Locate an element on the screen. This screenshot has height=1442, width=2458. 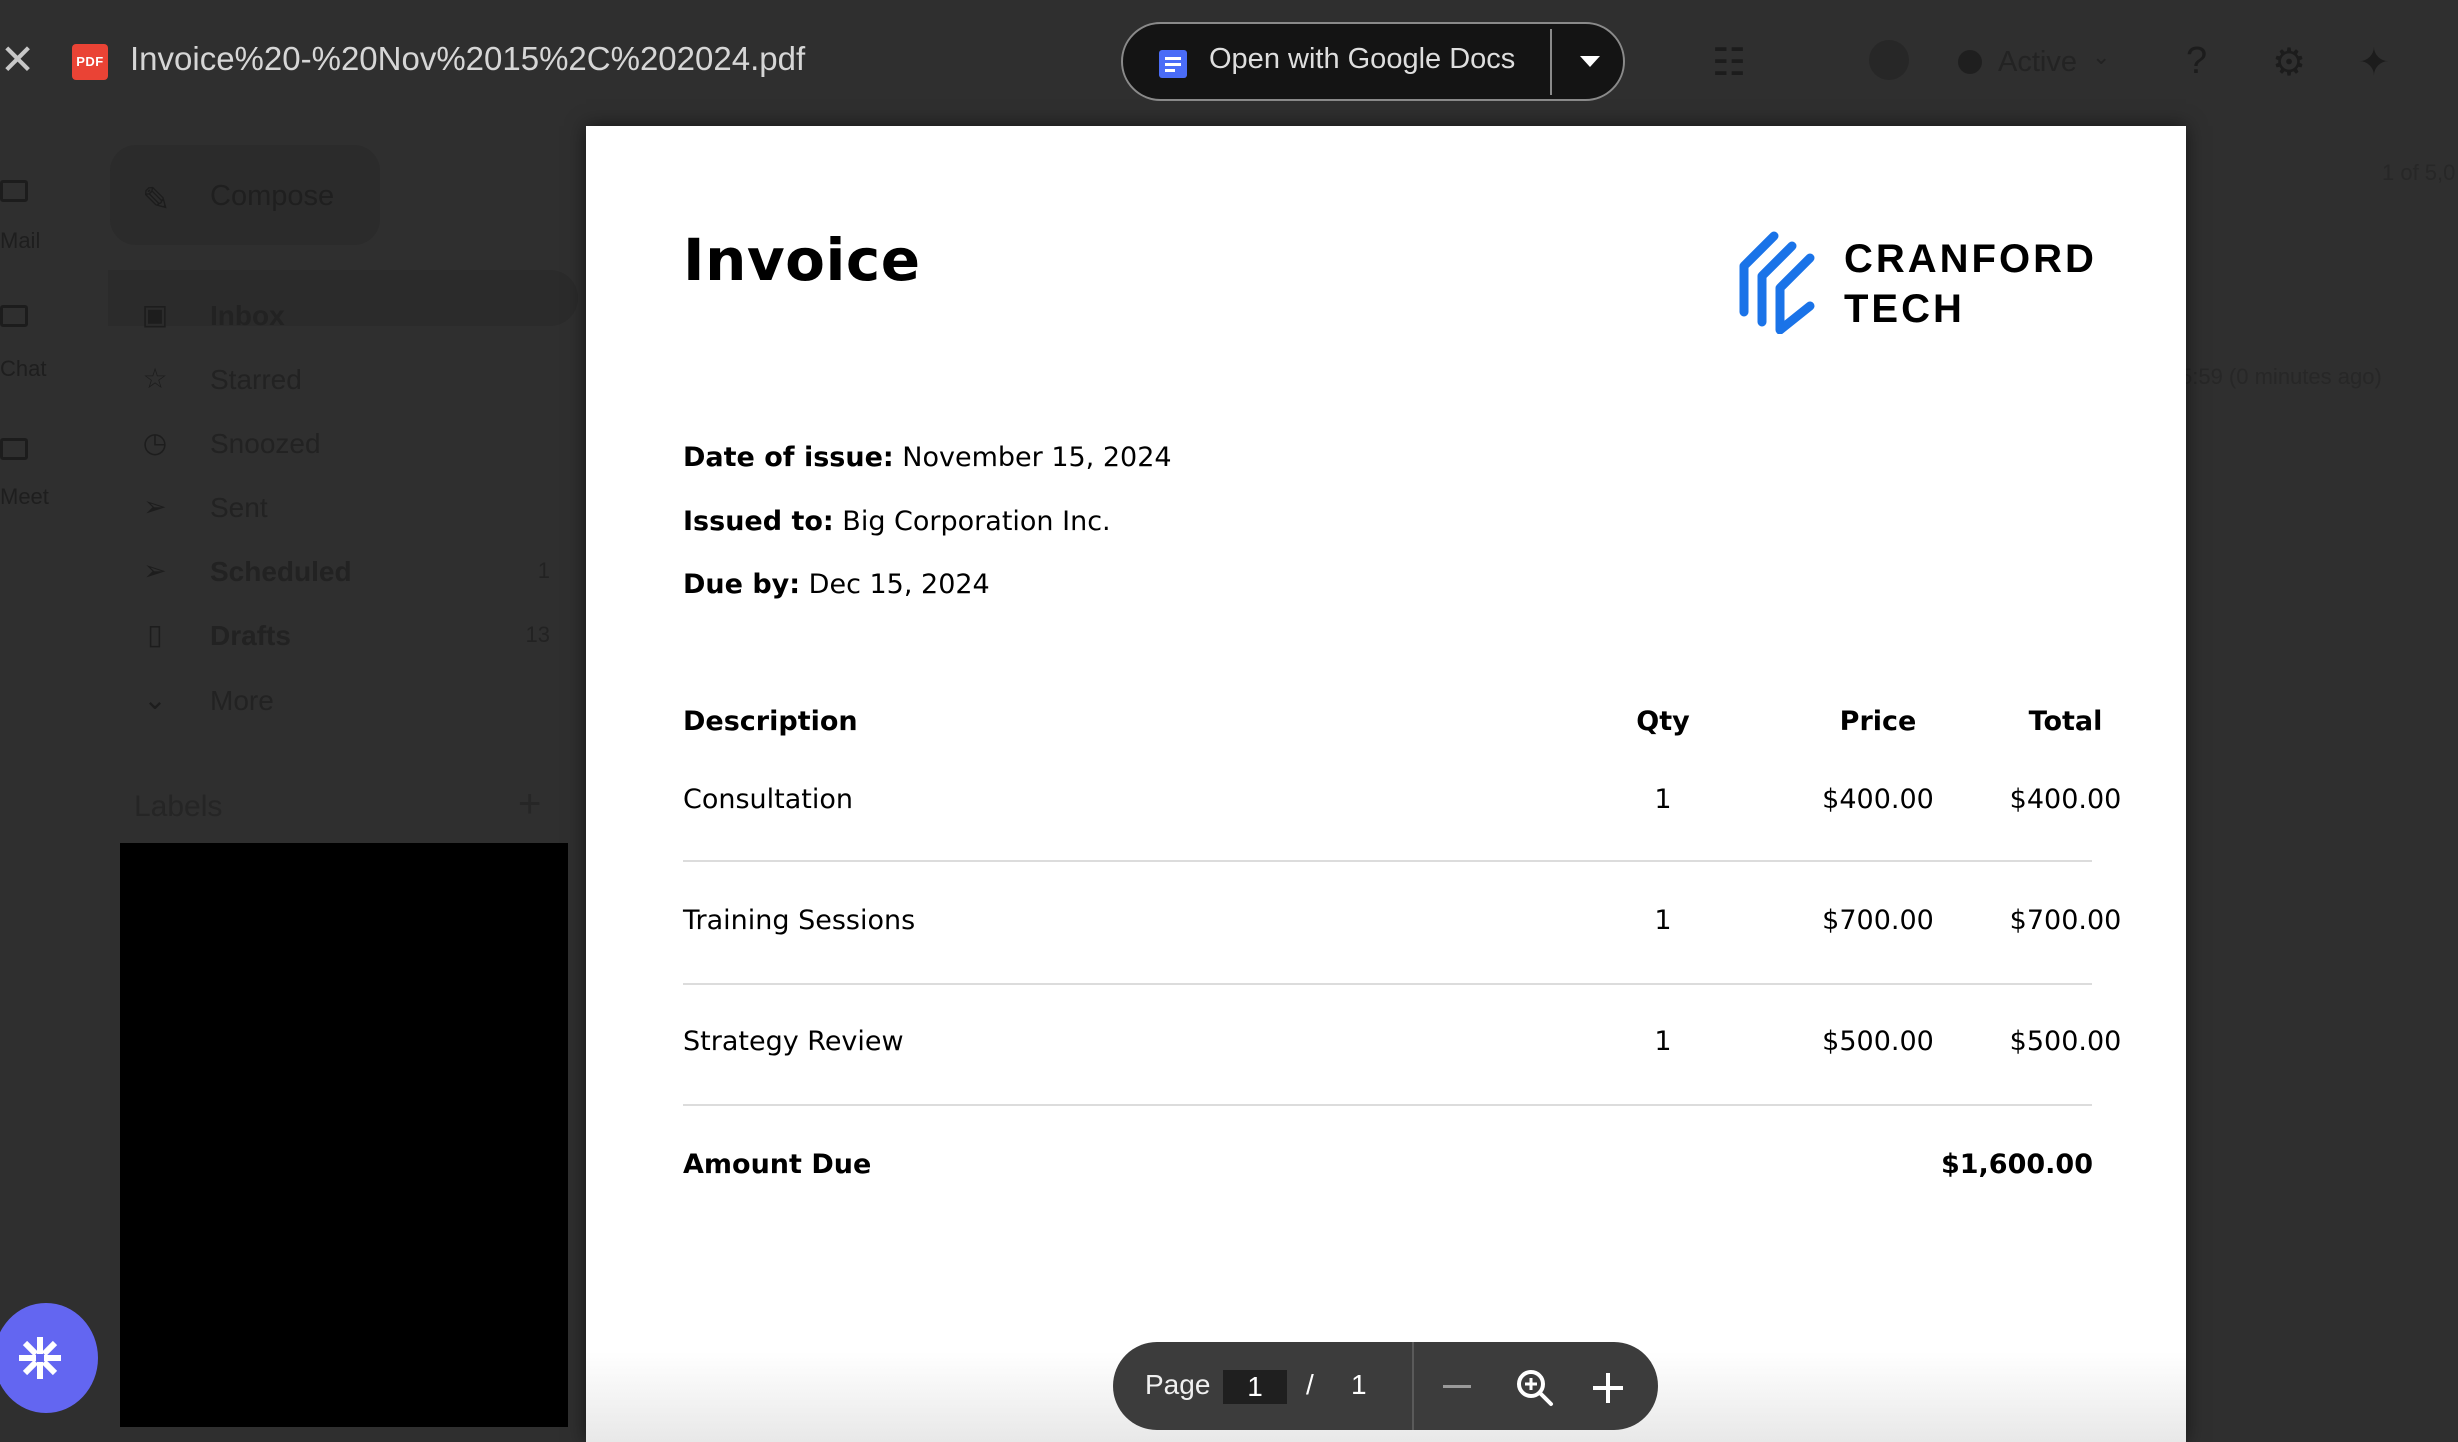
status-label: Active is located at coordinates (2037, 62).